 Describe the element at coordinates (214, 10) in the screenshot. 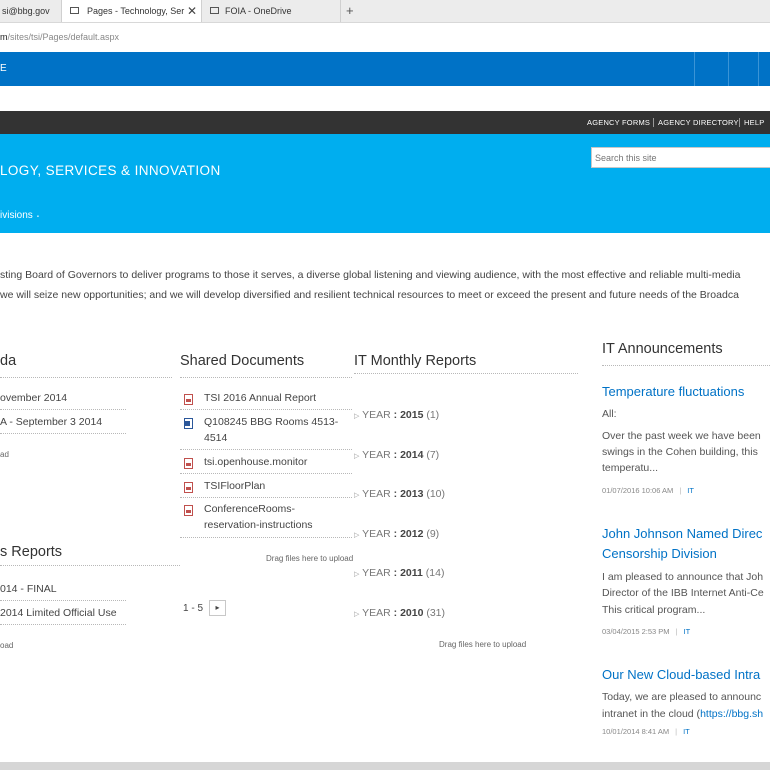

I see `page-icon` at that location.